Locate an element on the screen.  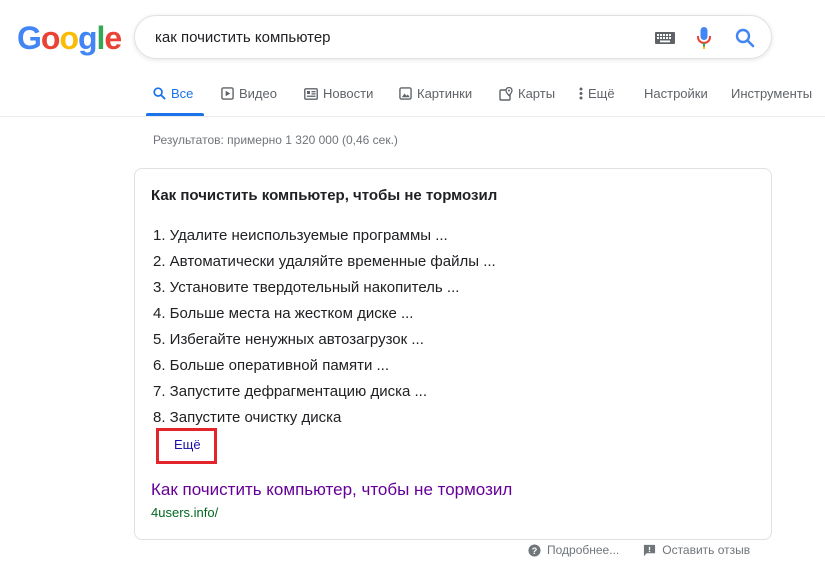
feedback-label: Оставить отзыв is located at coordinates (706, 550).